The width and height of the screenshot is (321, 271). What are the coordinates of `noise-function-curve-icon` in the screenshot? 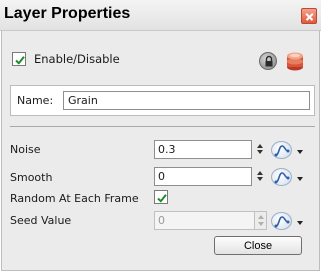 It's located at (281, 150).